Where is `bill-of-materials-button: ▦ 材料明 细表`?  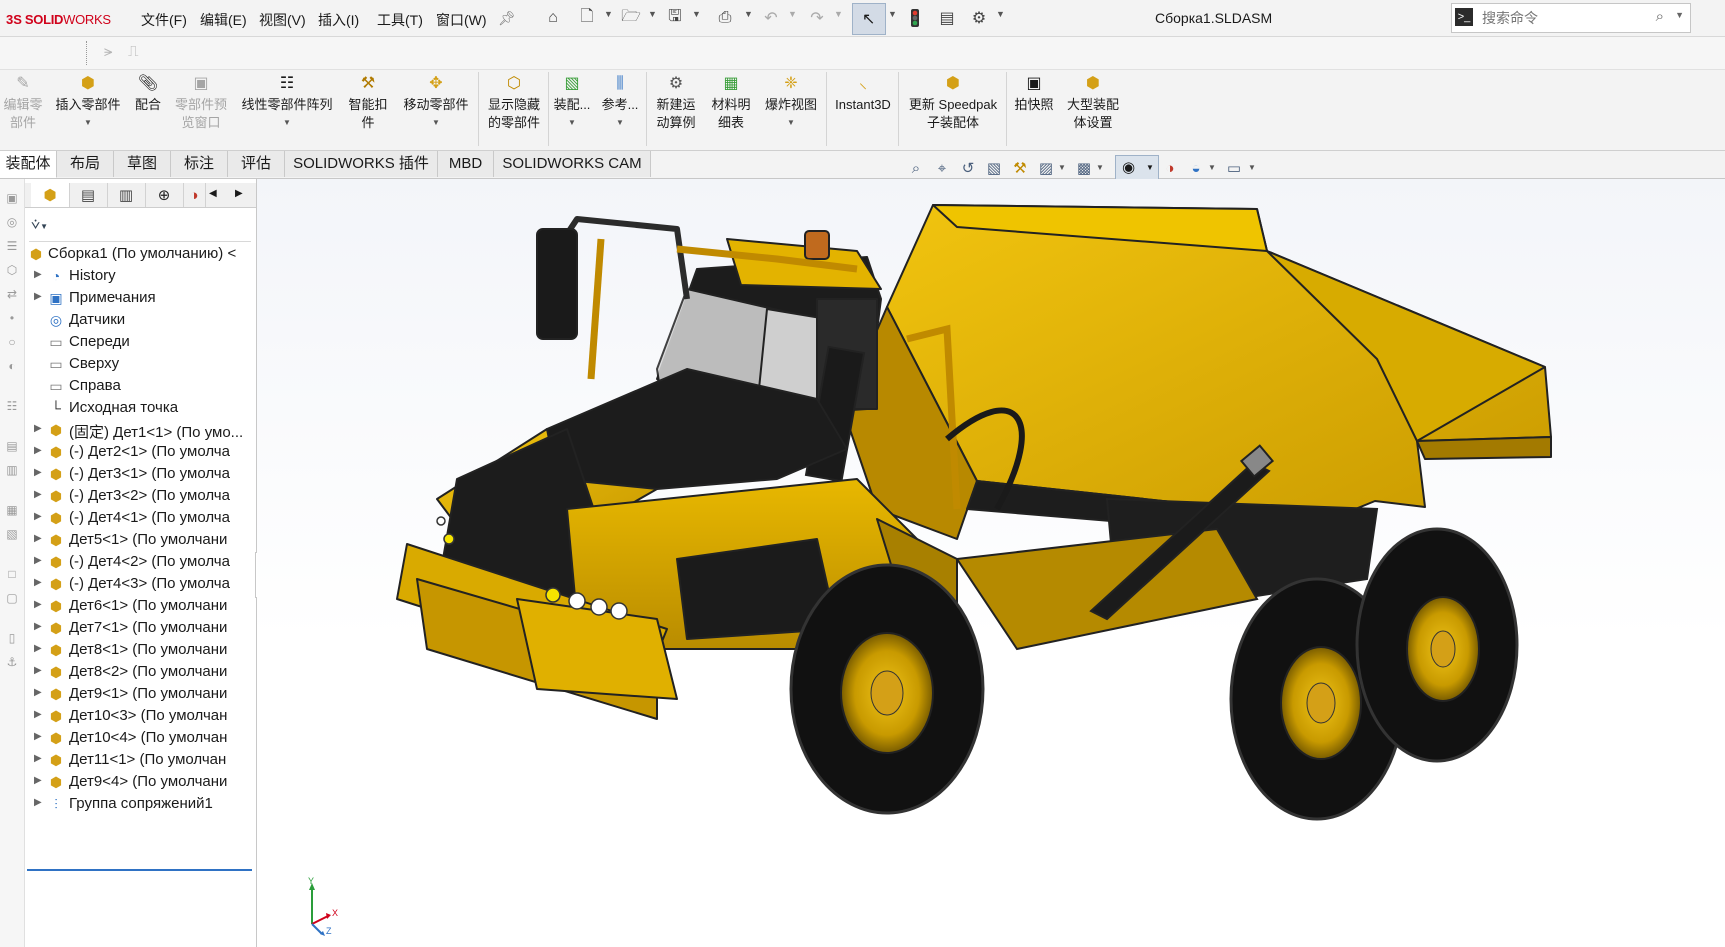 bill-of-materials-button: ▦ 材料明 细表 is located at coordinates (731, 103).